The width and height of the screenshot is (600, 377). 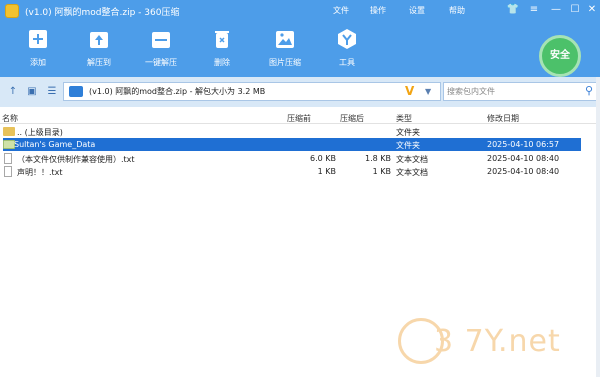 I want to click on file-name: .. (上级目录), so click(x=40, y=132).